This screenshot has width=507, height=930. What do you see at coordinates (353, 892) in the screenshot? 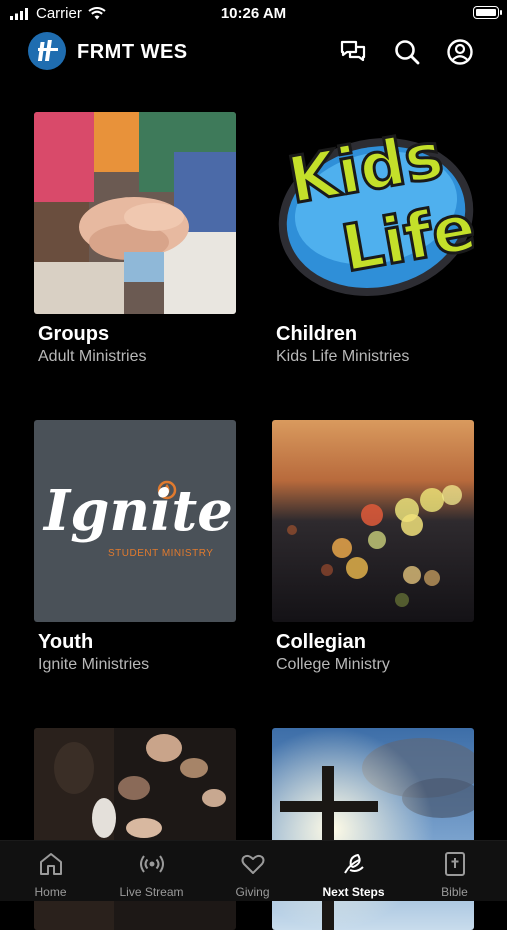
I see `tab-label: Next Steps` at bounding box center [353, 892].